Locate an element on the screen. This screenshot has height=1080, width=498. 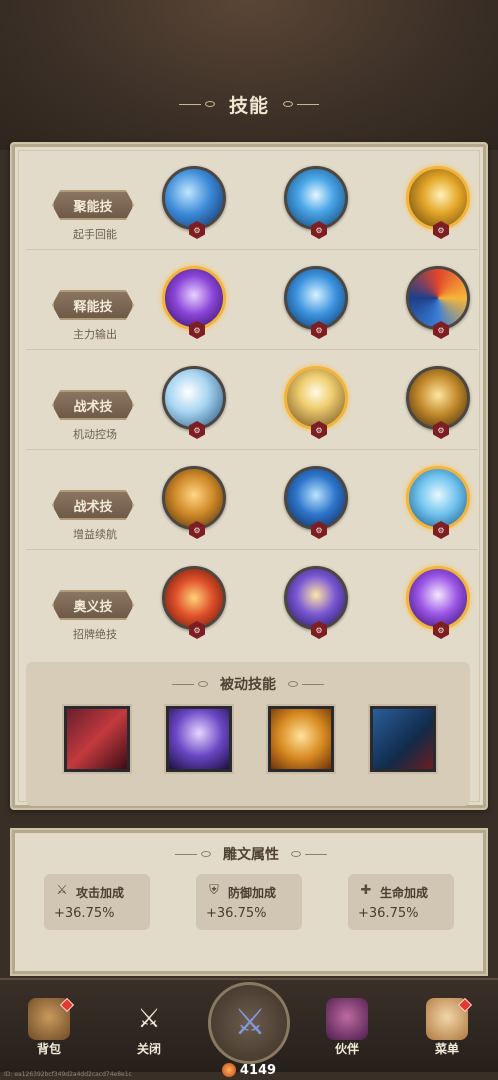
tiger-roar-icon: ⚙ is located at coordinates (194, 502).